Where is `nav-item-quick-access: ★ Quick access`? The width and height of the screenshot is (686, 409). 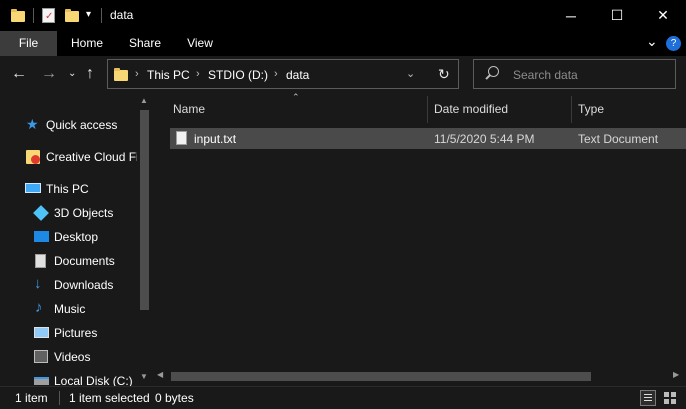 nav-item-quick-access: ★ Quick access is located at coordinates (68, 125).